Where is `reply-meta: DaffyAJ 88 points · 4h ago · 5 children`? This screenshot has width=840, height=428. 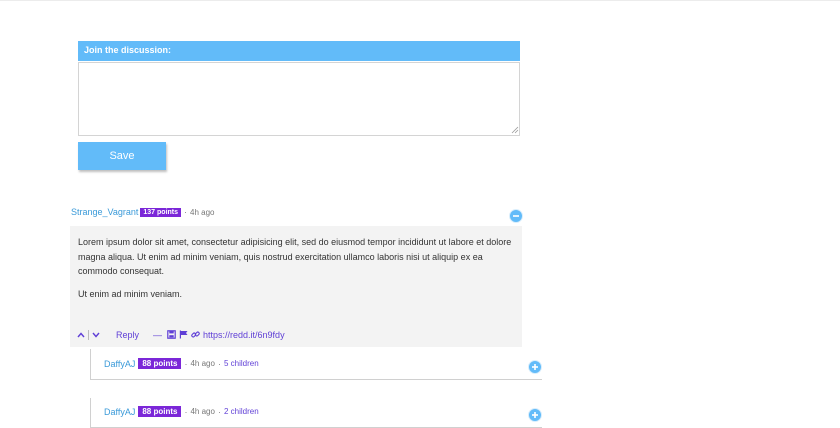 reply-meta: DaffyAJ 88 points · 4h ago · 5 children is located at coordinates (181, 363).